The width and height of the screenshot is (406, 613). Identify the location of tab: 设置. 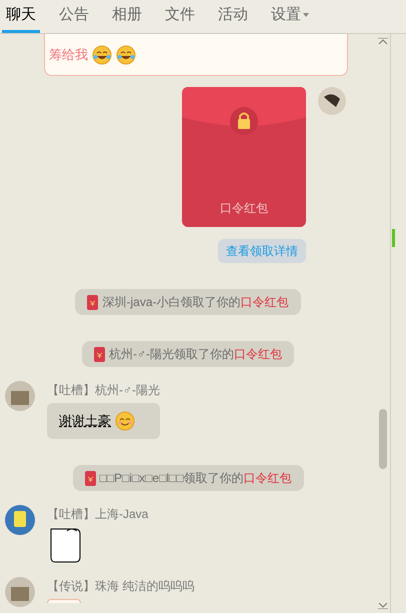
(290, 16).